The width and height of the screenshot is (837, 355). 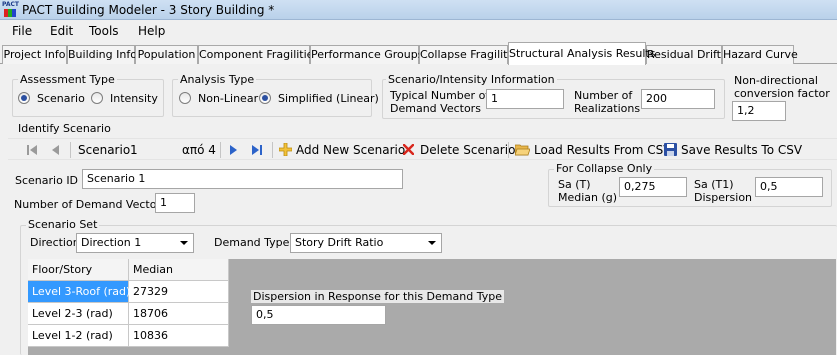 I want to click on direction-select-value: Direction 1, so click(x=111, y=242).